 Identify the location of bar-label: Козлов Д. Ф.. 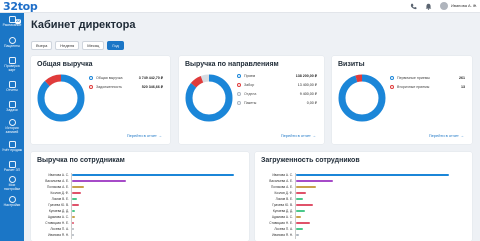
(283, 193).